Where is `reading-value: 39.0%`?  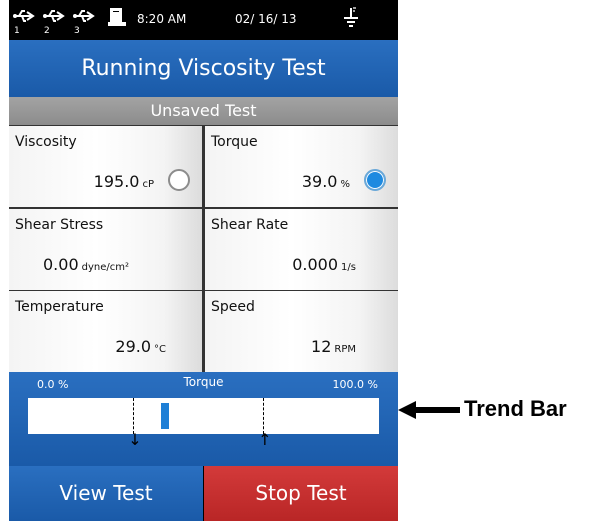 reading-value: 39.0% is located at coordinates (325, 181).